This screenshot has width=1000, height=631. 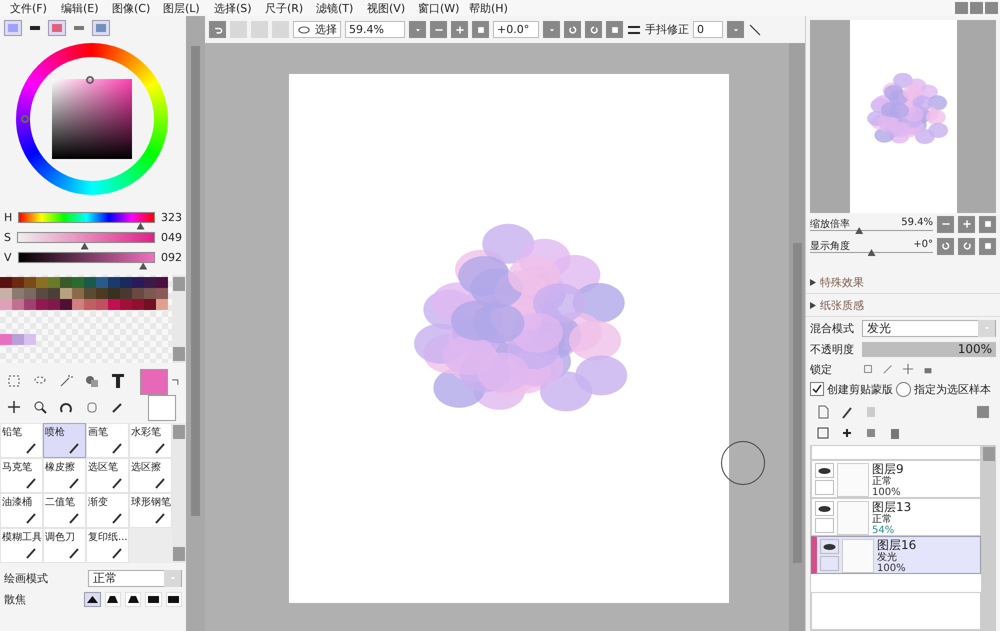 I want to click on brush-tool: 二值笔, so click(x=64, y=510).